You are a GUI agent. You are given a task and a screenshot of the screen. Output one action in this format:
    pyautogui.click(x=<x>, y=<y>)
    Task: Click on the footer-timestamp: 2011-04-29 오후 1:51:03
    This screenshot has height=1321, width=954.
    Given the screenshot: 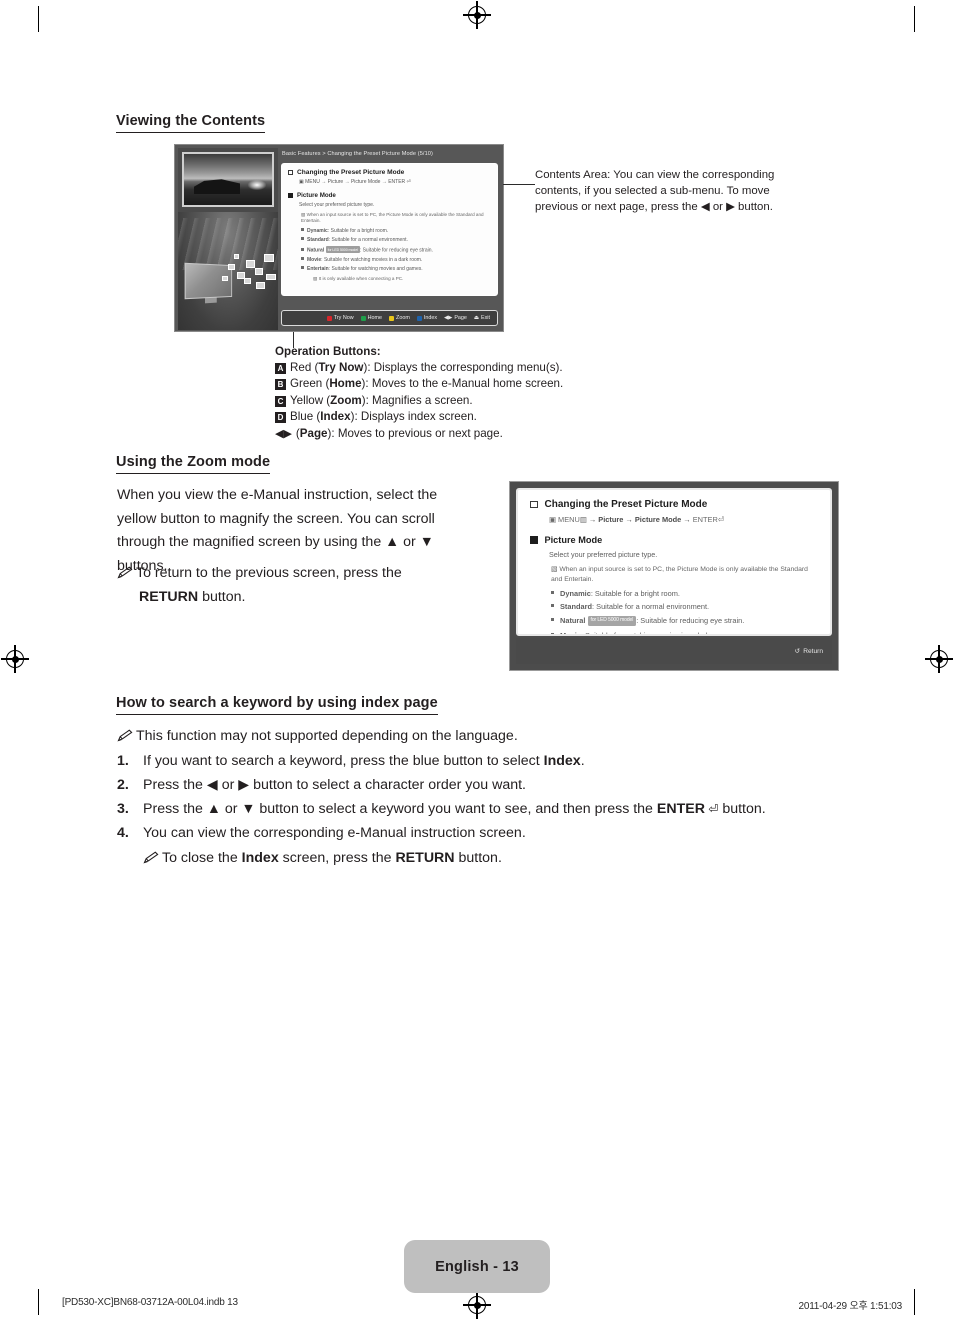 What is the action you would take?
    pyautogui.click(x=850, y=1306)
    